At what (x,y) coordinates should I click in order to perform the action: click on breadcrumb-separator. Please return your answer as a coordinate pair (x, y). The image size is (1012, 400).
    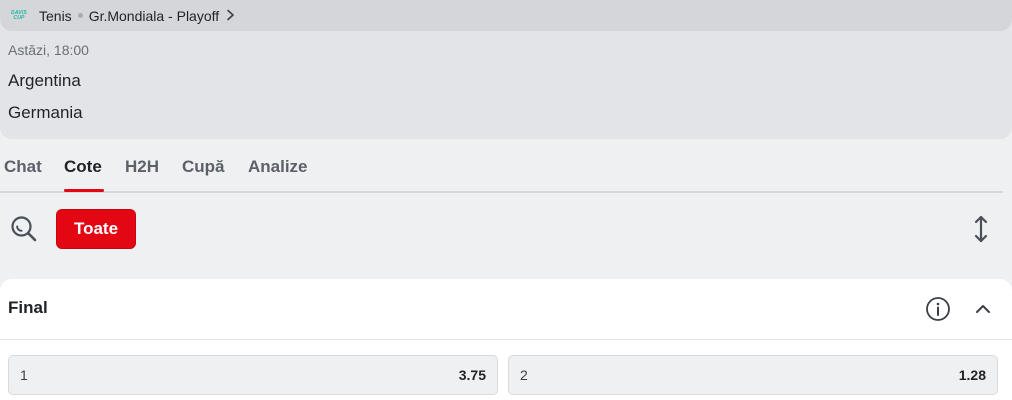
    Looking at the image, I should click on (80, 15).